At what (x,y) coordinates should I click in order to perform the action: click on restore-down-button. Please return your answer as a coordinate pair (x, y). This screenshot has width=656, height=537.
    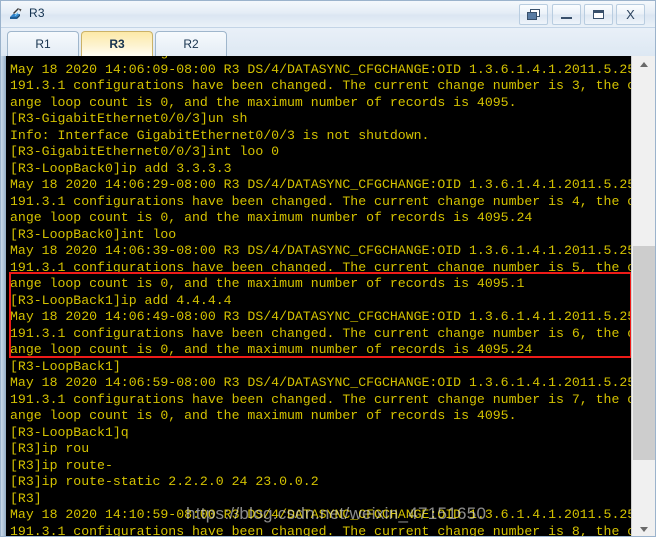
    Looking at the image, I should click on (533, 14).